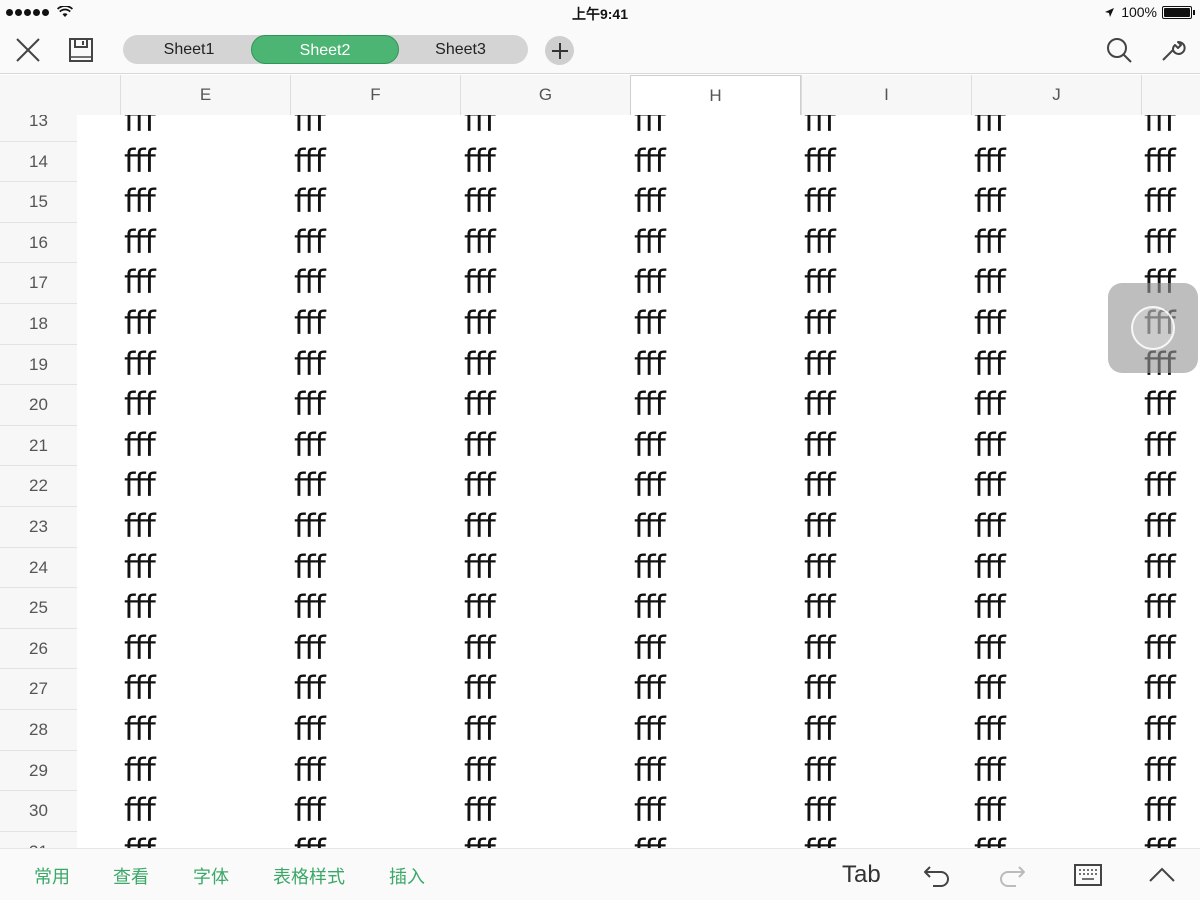 This screenshot has height=900, width=1200. I want to click on column-header-k, so click(1170, 95).